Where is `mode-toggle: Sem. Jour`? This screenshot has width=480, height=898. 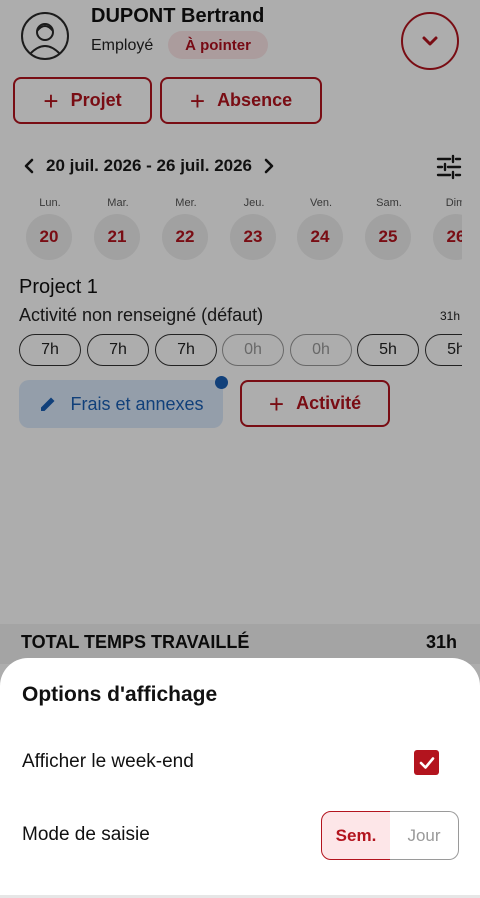
mode-toggle: Sem. Jour is located at coordinates (390, 835).